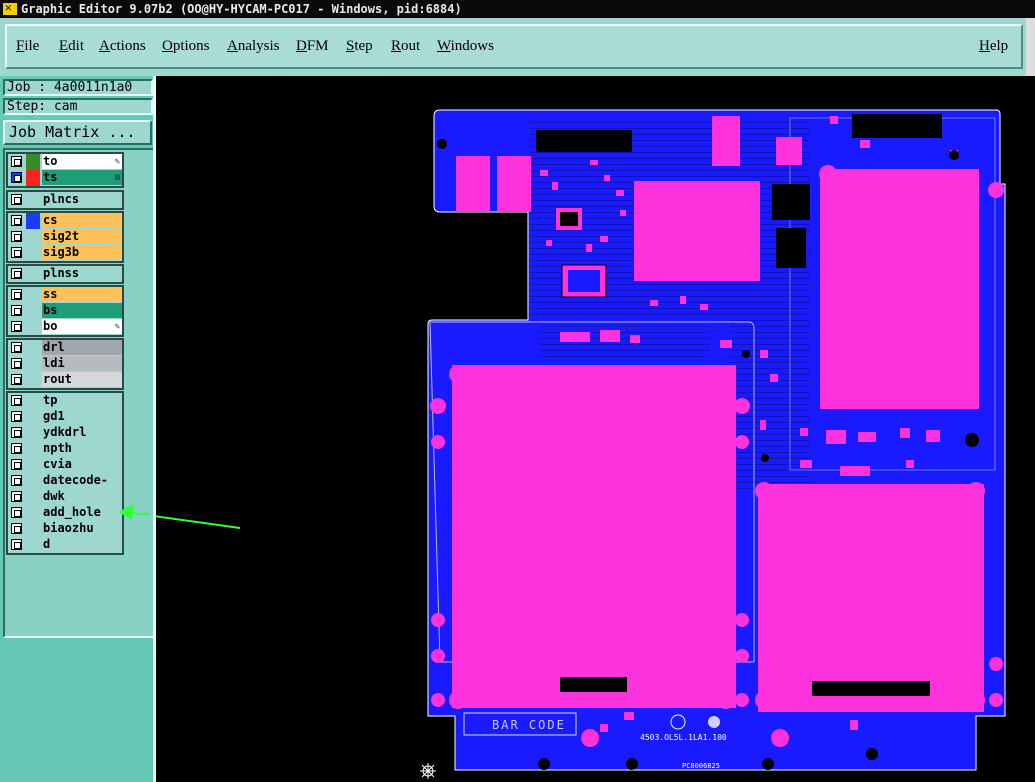 Image resolution: width=1035 pixels, height=782 pixels. I want to click on layer-row-bs: bs, so click(65, 311).